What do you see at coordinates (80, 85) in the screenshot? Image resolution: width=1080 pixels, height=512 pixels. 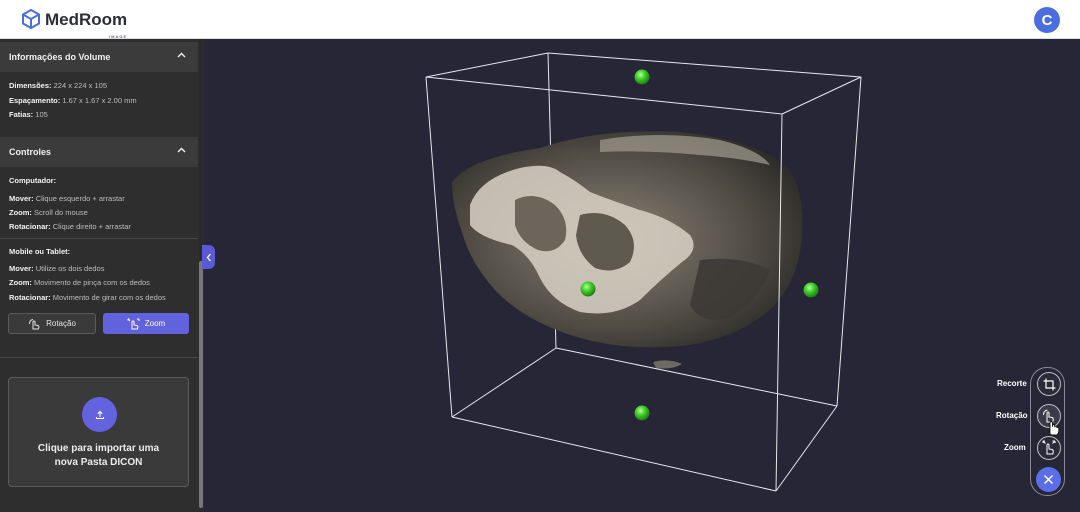 I see `dimensions-value: 224 x 224 x 105` at bounding box center [80, 85].